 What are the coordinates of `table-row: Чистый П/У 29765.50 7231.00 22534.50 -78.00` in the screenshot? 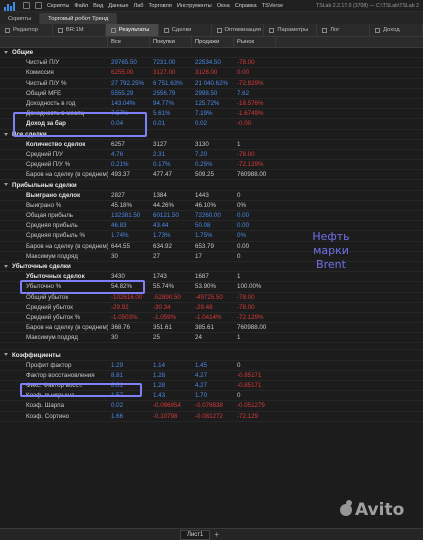 It's located at (211, 63).